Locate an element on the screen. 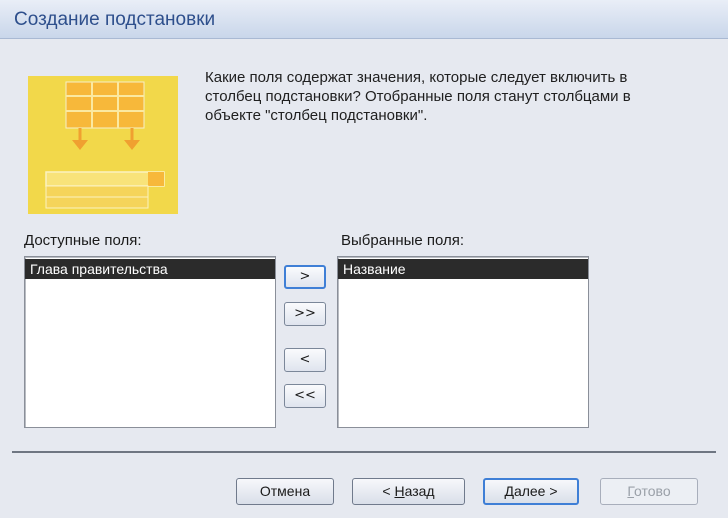 The height and width of the screenshot is (518, 728). list-item: Название is located at coordinates (463, 269).